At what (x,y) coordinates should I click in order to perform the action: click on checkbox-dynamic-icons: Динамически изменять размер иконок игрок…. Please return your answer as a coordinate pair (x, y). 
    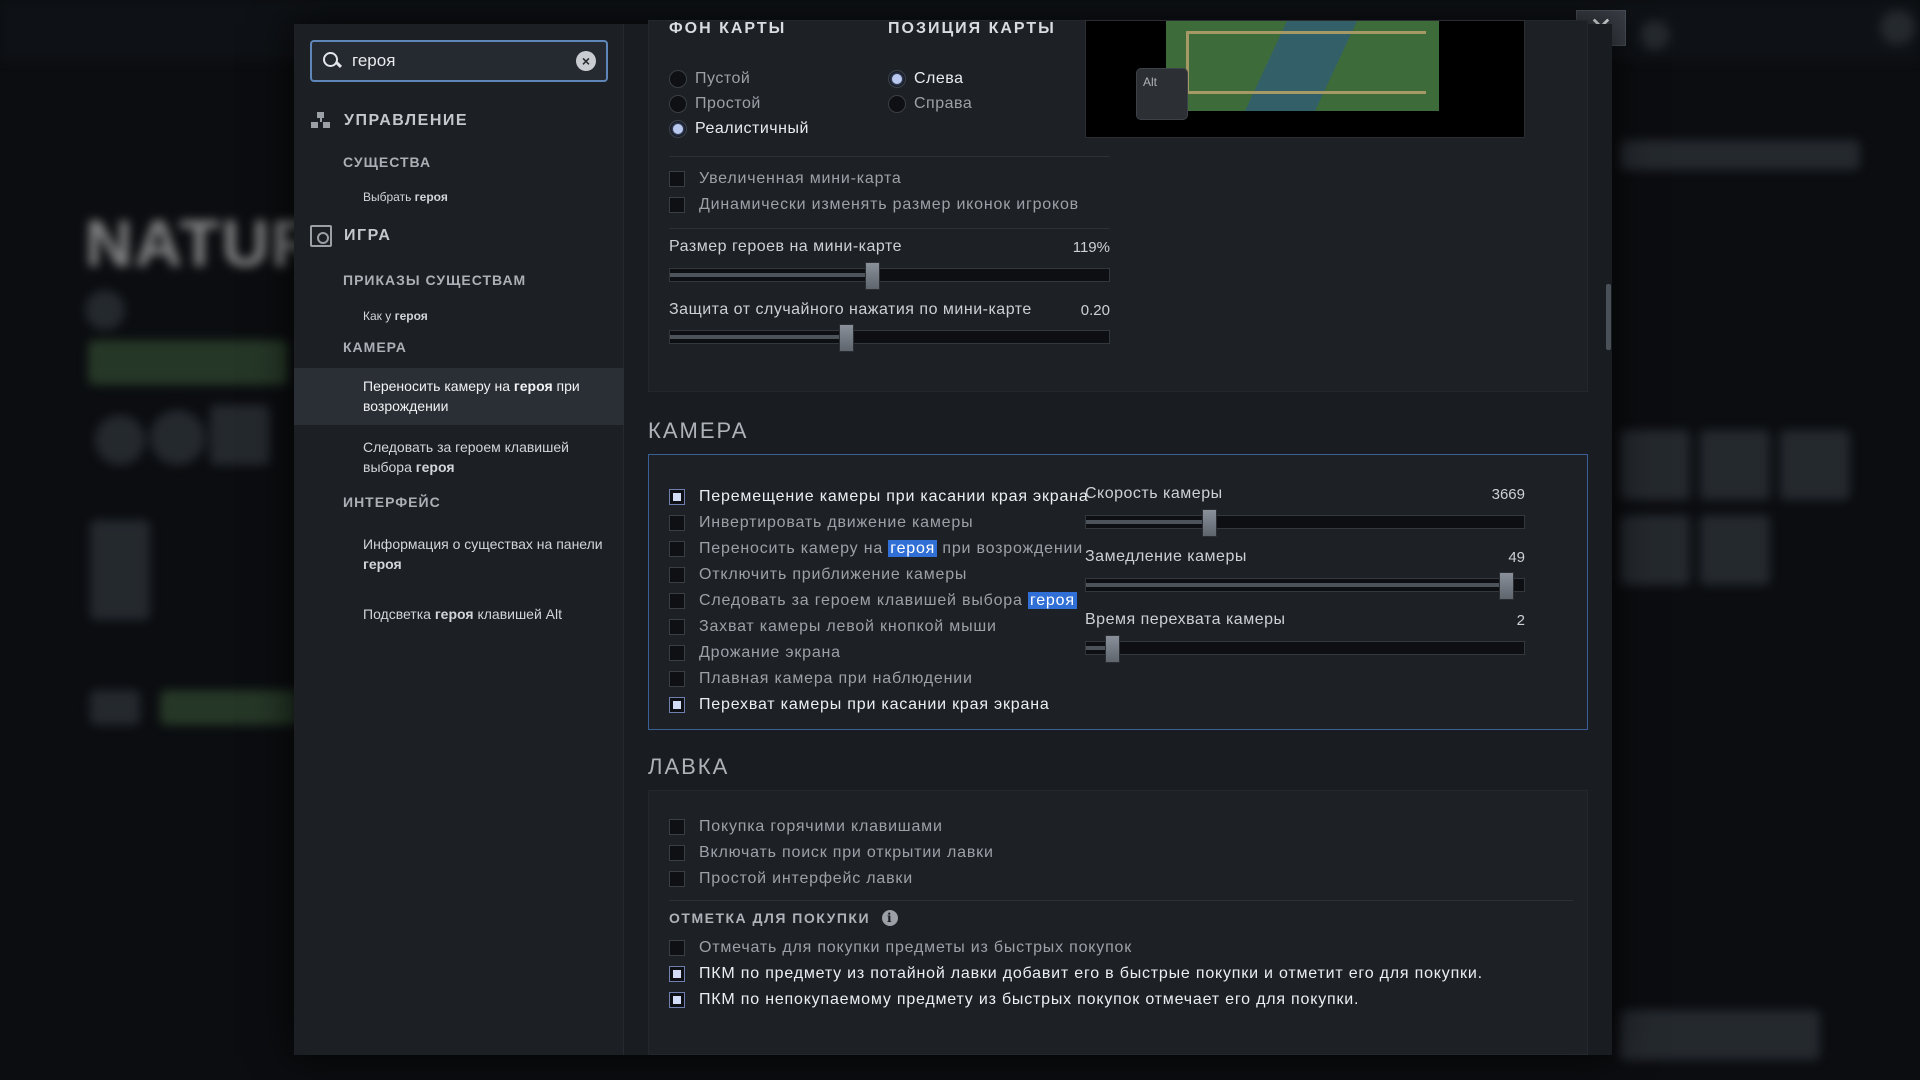
    Looking at the image, I should click on (874, 205).